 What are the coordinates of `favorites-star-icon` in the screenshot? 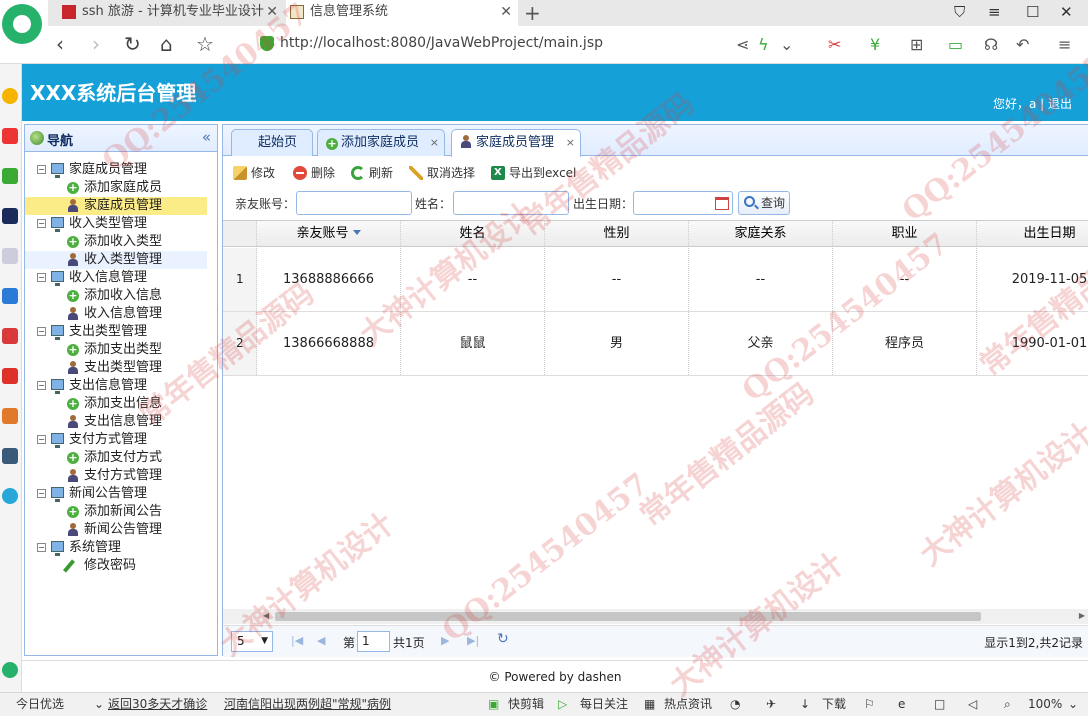 It's located at (10, 96).